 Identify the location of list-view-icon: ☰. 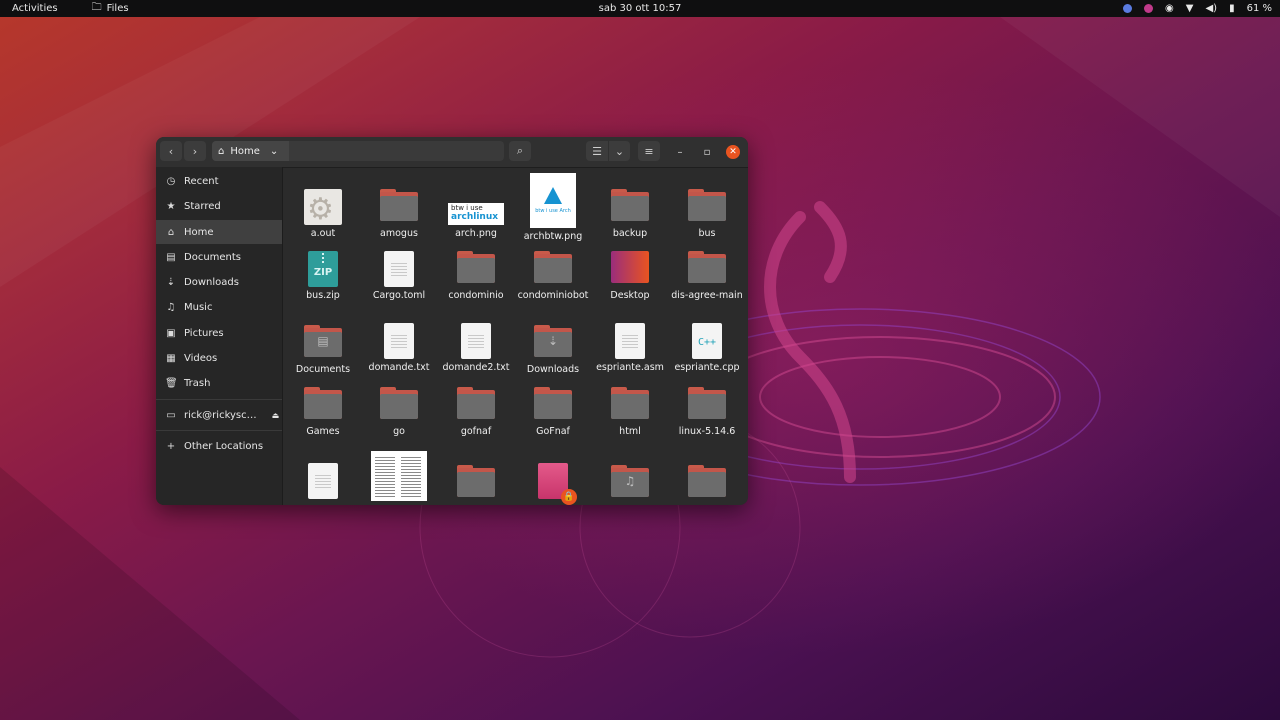
(597, 151).